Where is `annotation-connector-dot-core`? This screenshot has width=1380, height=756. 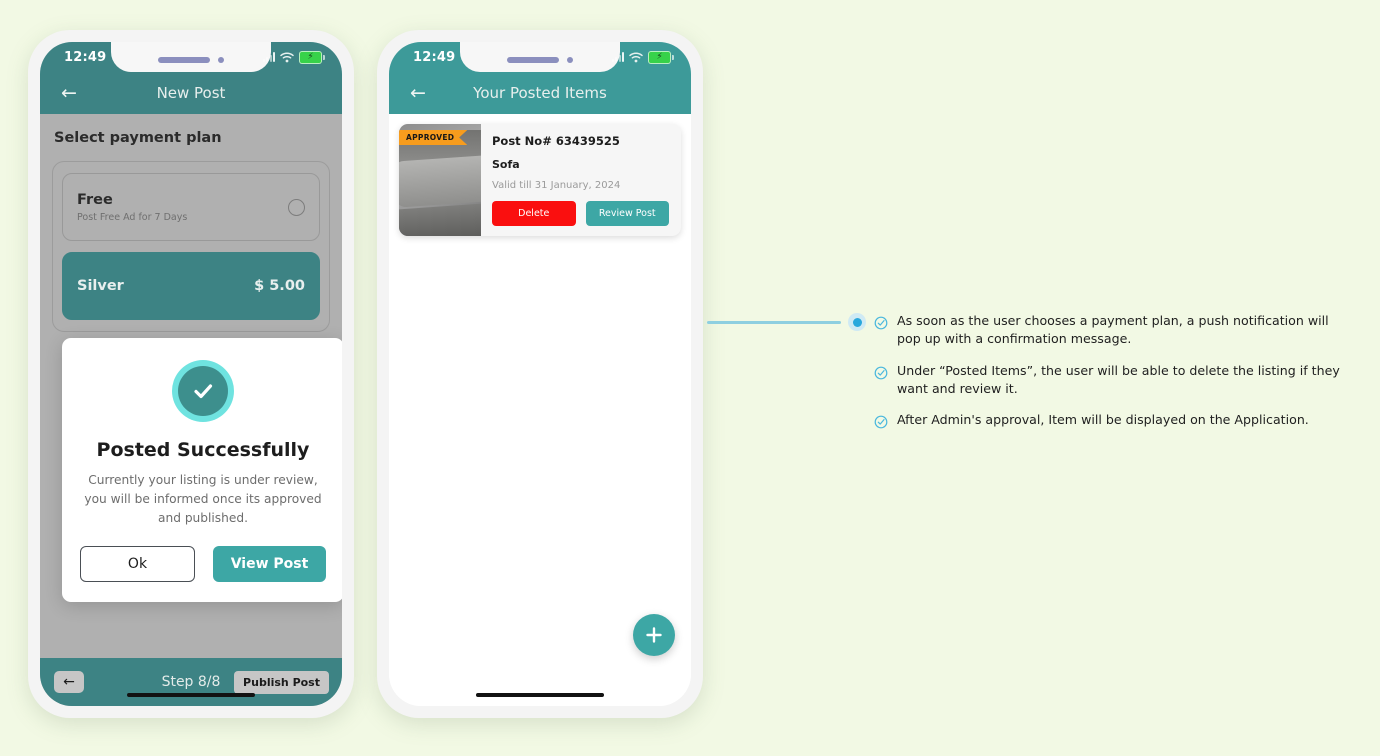
annotation-connector-dot-core is located at coordinates (857, 322).